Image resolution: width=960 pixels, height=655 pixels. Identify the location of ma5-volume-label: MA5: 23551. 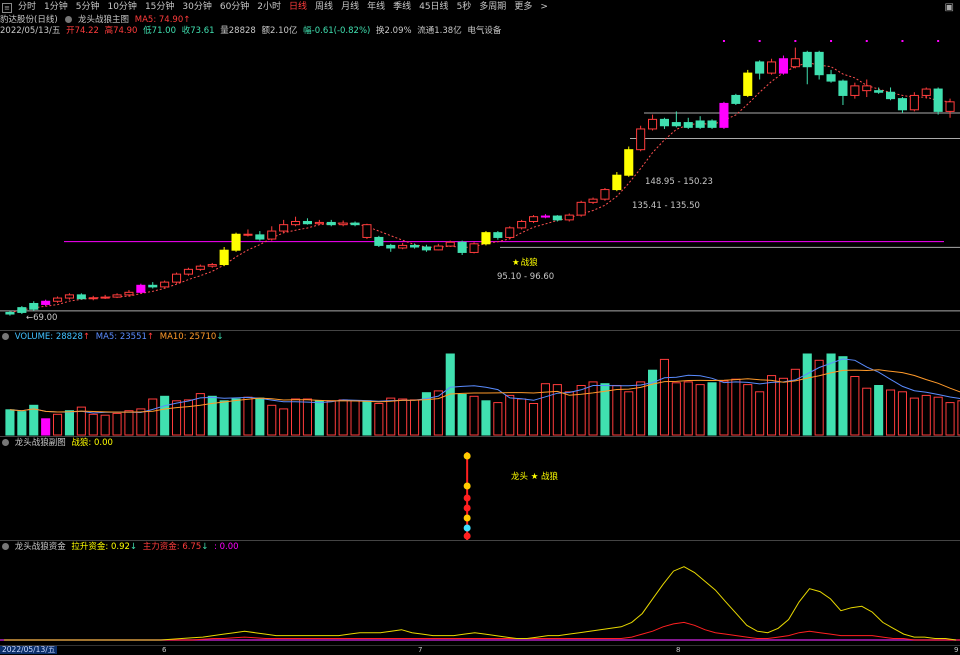
(121, 337).